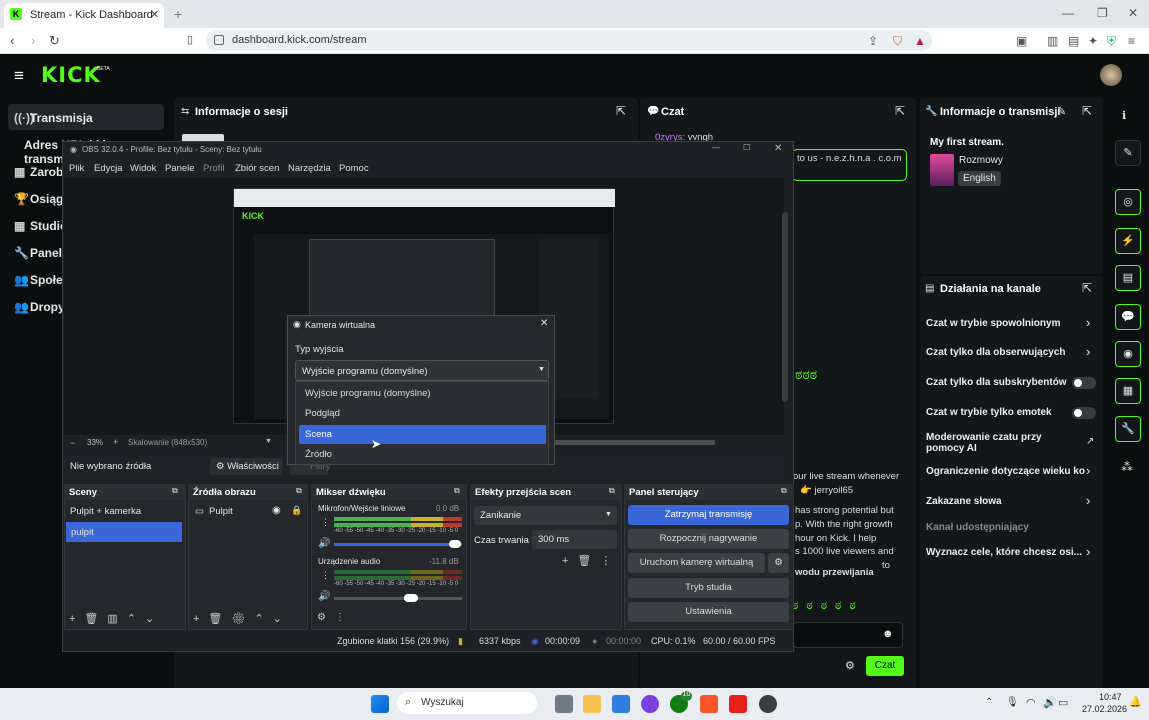 The height and width of the screenshot is (720, 1149). I want to click on sidebar-icon: ▥, so click(1052, 41).